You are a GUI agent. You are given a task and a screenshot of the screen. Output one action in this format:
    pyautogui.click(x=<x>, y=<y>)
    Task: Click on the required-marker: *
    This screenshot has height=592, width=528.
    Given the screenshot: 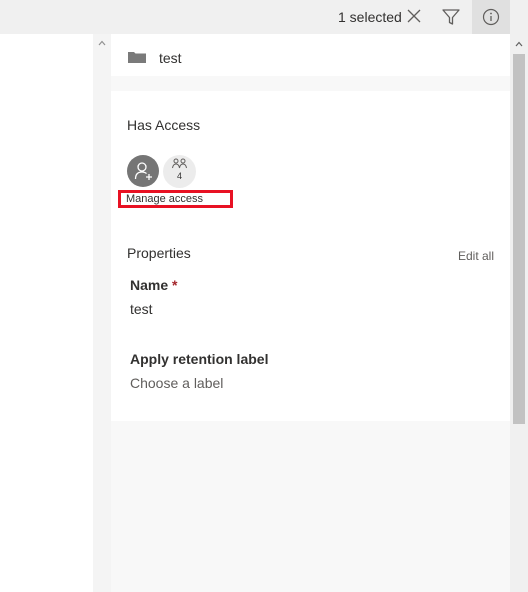 What is the action you would take?
    pyautogui.click(x=175, y=285)
    